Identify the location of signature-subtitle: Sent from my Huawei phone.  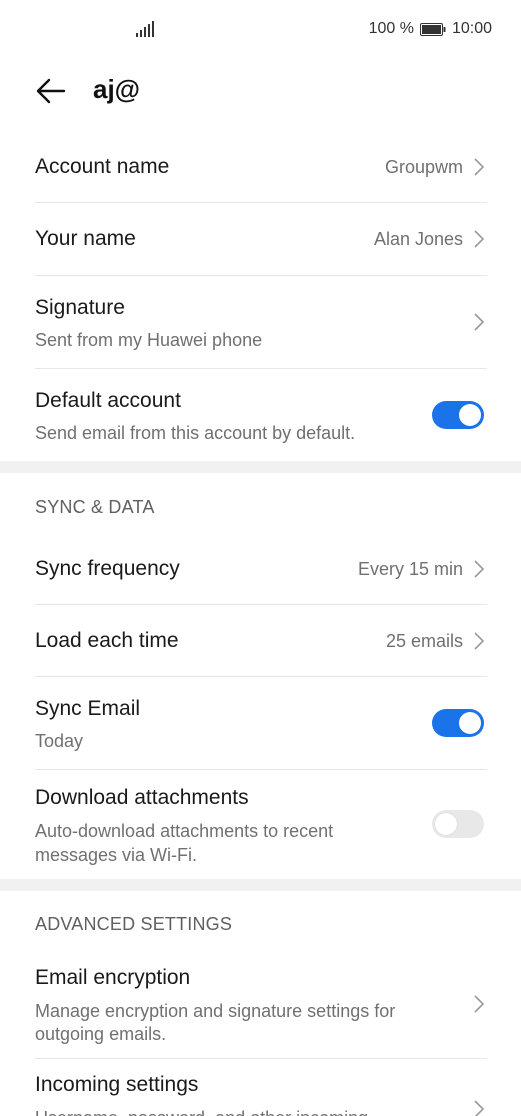
(149, 340).